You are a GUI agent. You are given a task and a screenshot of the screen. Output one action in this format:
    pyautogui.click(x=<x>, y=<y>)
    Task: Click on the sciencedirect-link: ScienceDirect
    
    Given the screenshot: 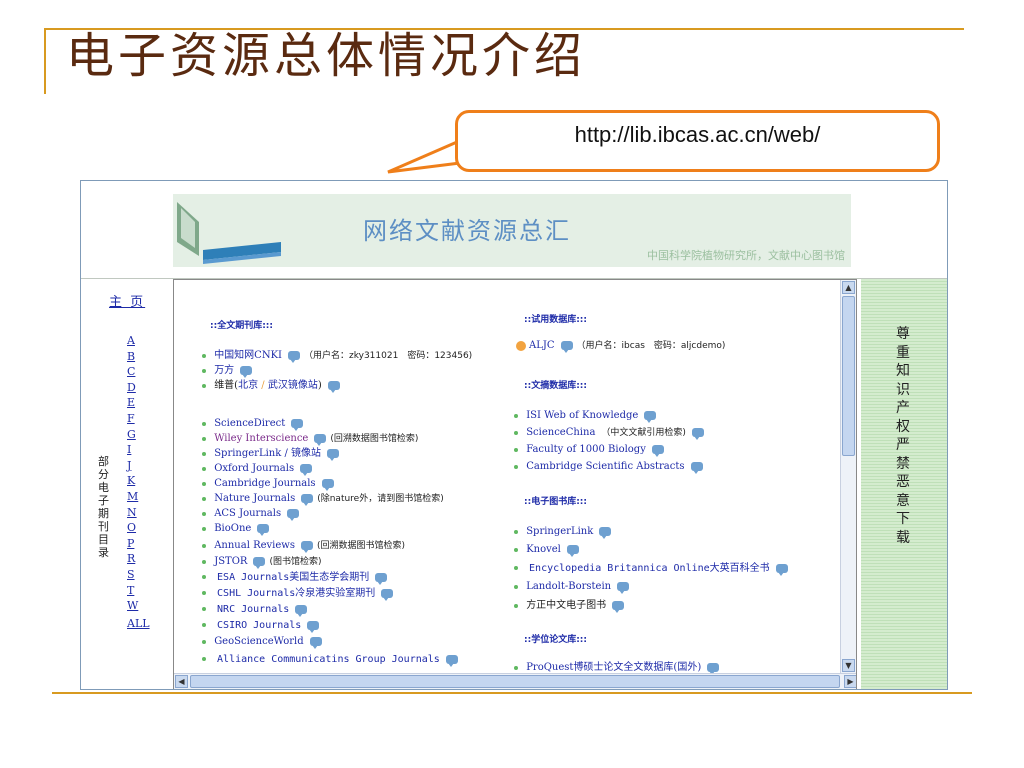 What is the action you would take?
    pyautogui.click(x=249, y=423)
    